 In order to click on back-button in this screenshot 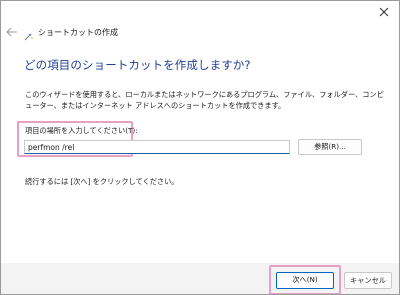, I will do `click(12, 32)`.